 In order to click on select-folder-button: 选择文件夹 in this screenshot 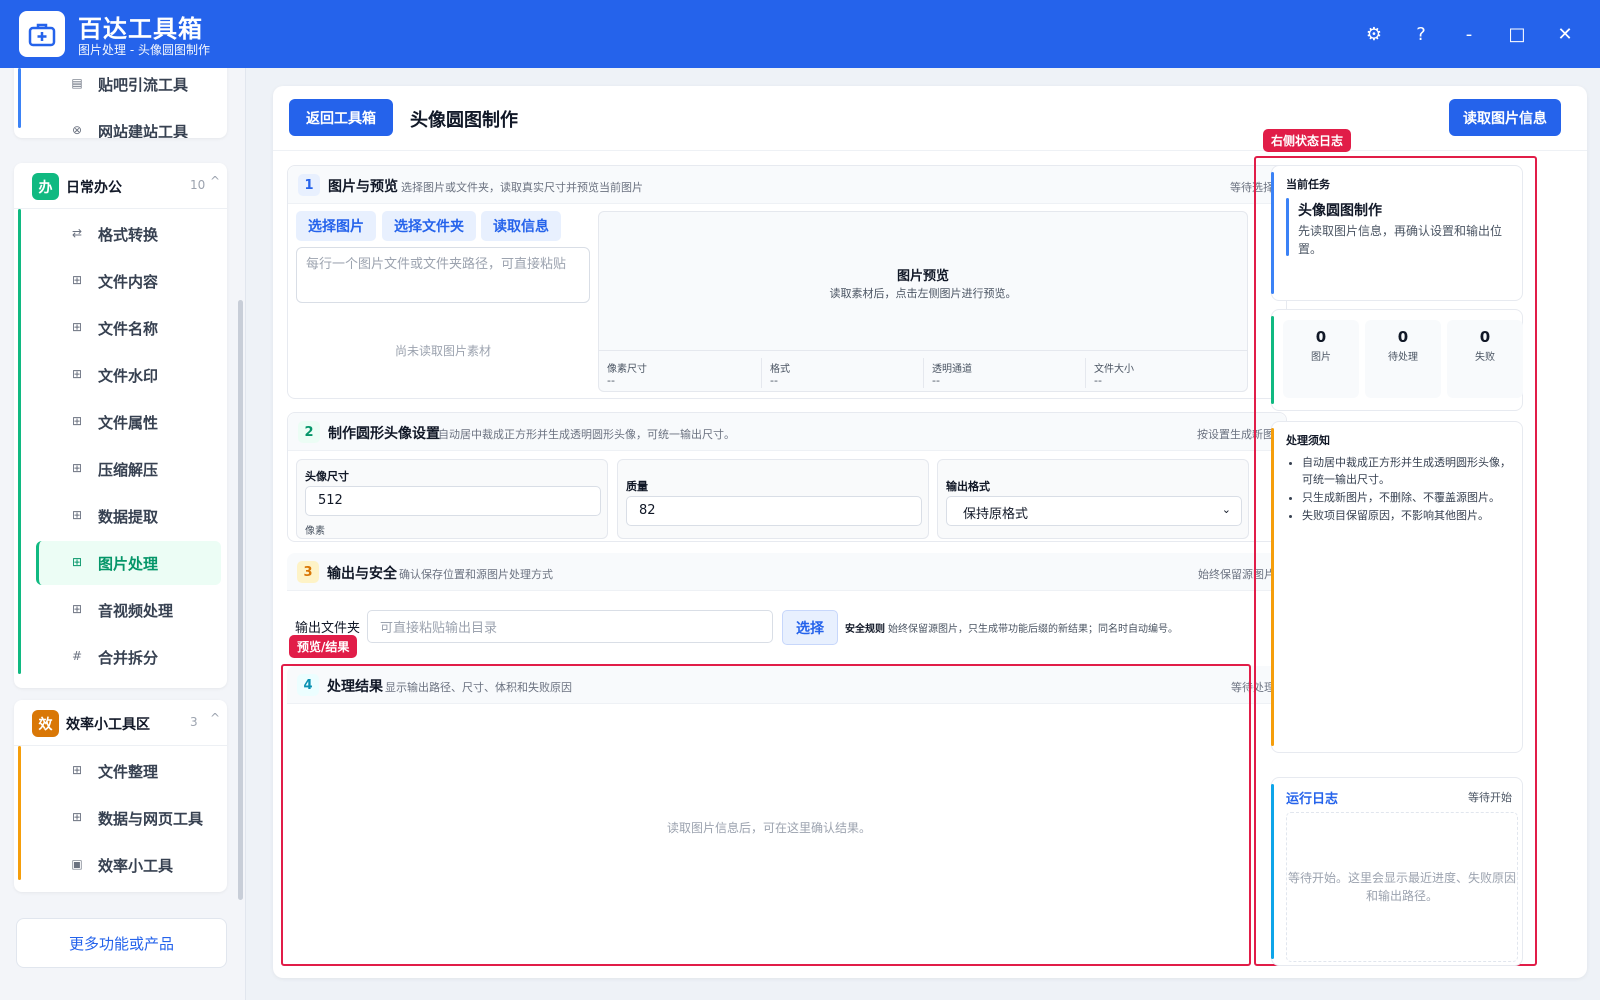, I will do `click(429, 226)`.